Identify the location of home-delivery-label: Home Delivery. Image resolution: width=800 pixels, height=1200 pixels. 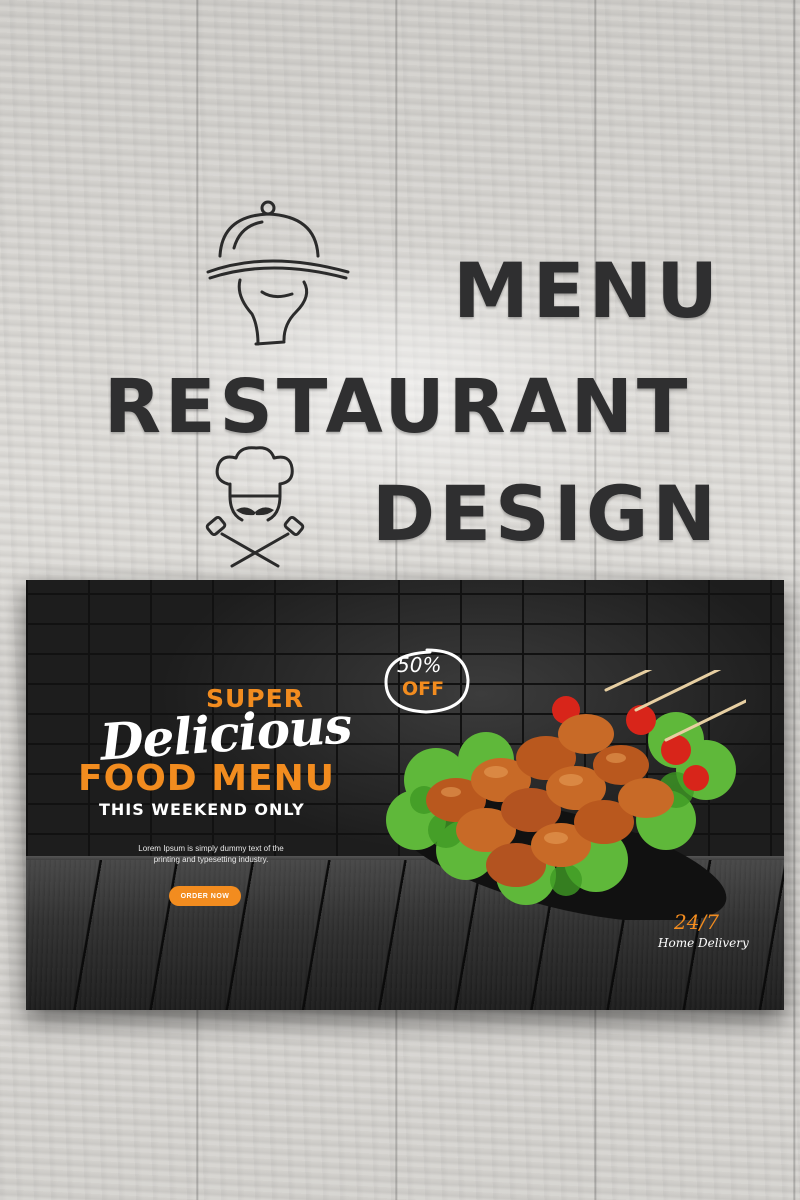
(703, 943).